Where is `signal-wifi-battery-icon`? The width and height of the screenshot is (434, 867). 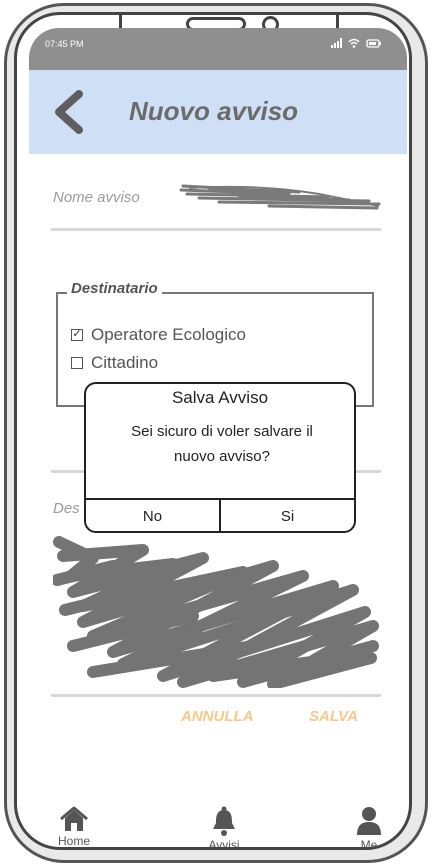 signal-wifi-battery-icon is located at coordinates (356, 43).